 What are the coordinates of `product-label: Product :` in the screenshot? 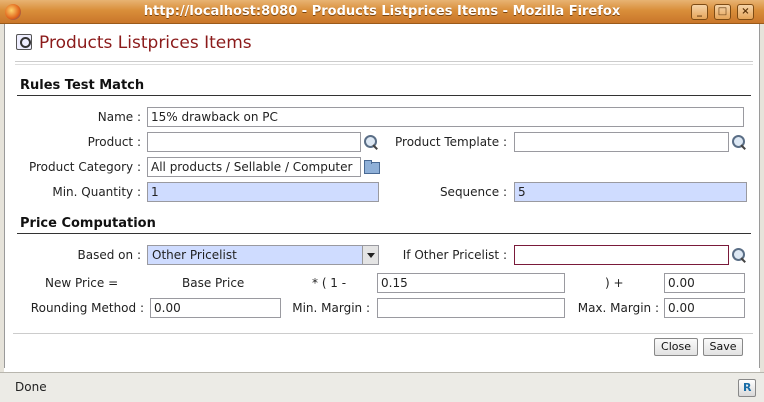 It's located at (114, 142).